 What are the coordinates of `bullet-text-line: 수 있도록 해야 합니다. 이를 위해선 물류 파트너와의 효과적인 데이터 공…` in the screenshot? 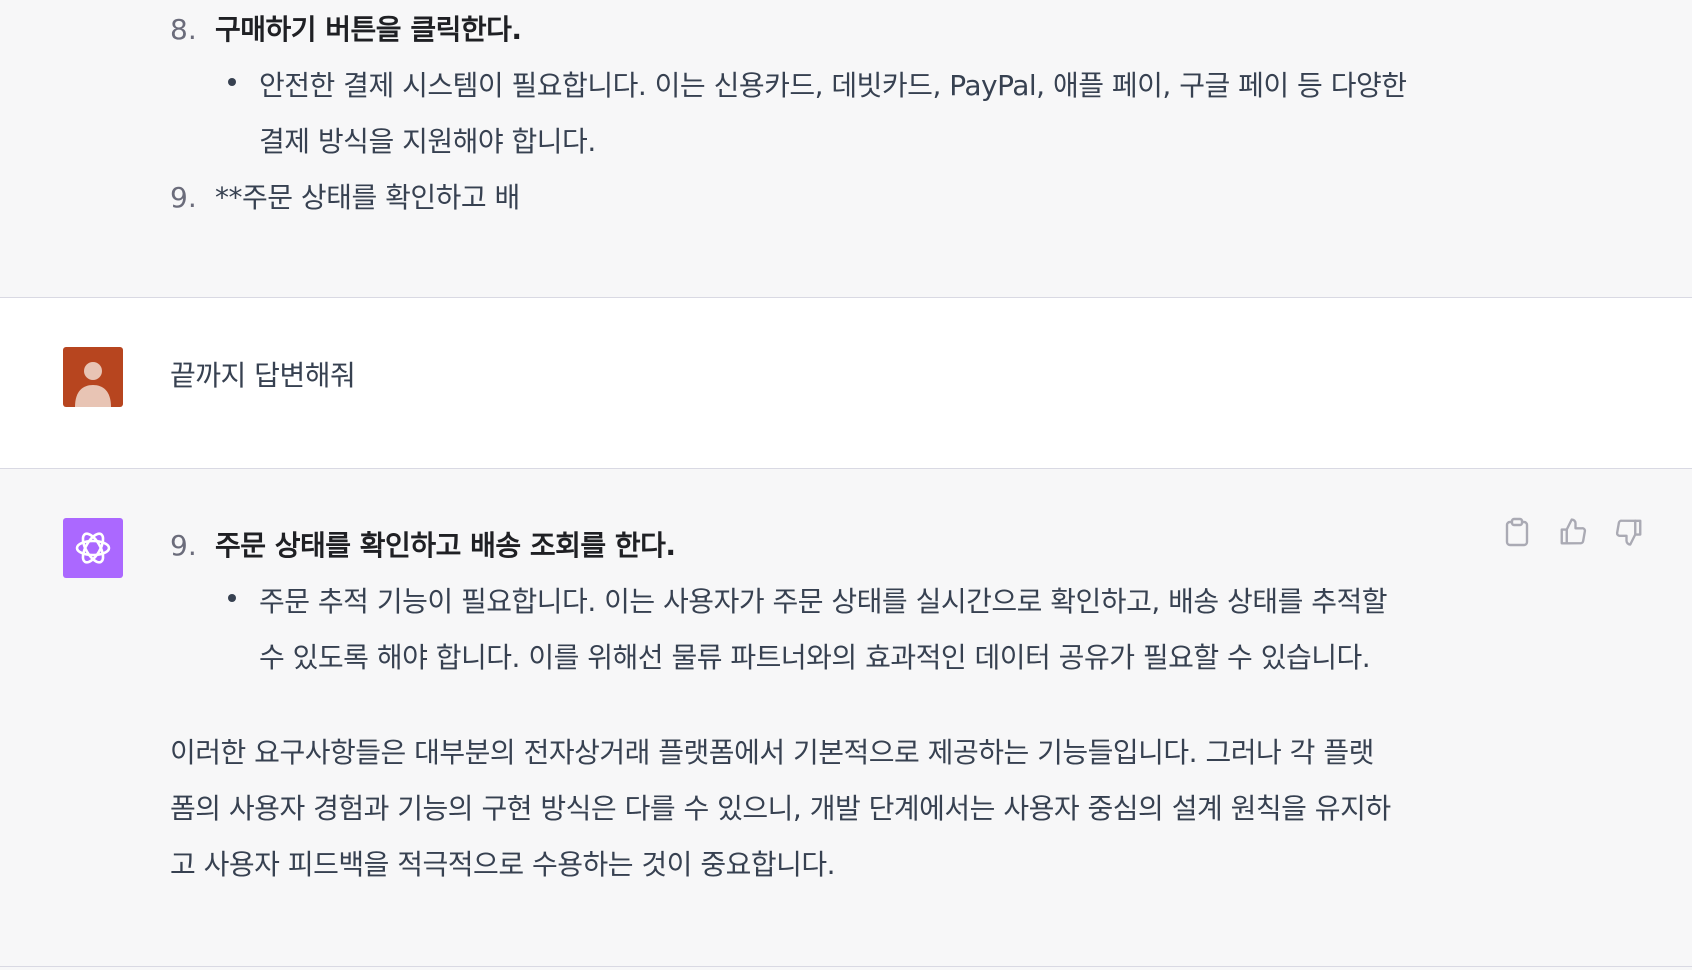 It's located at (815, 657).